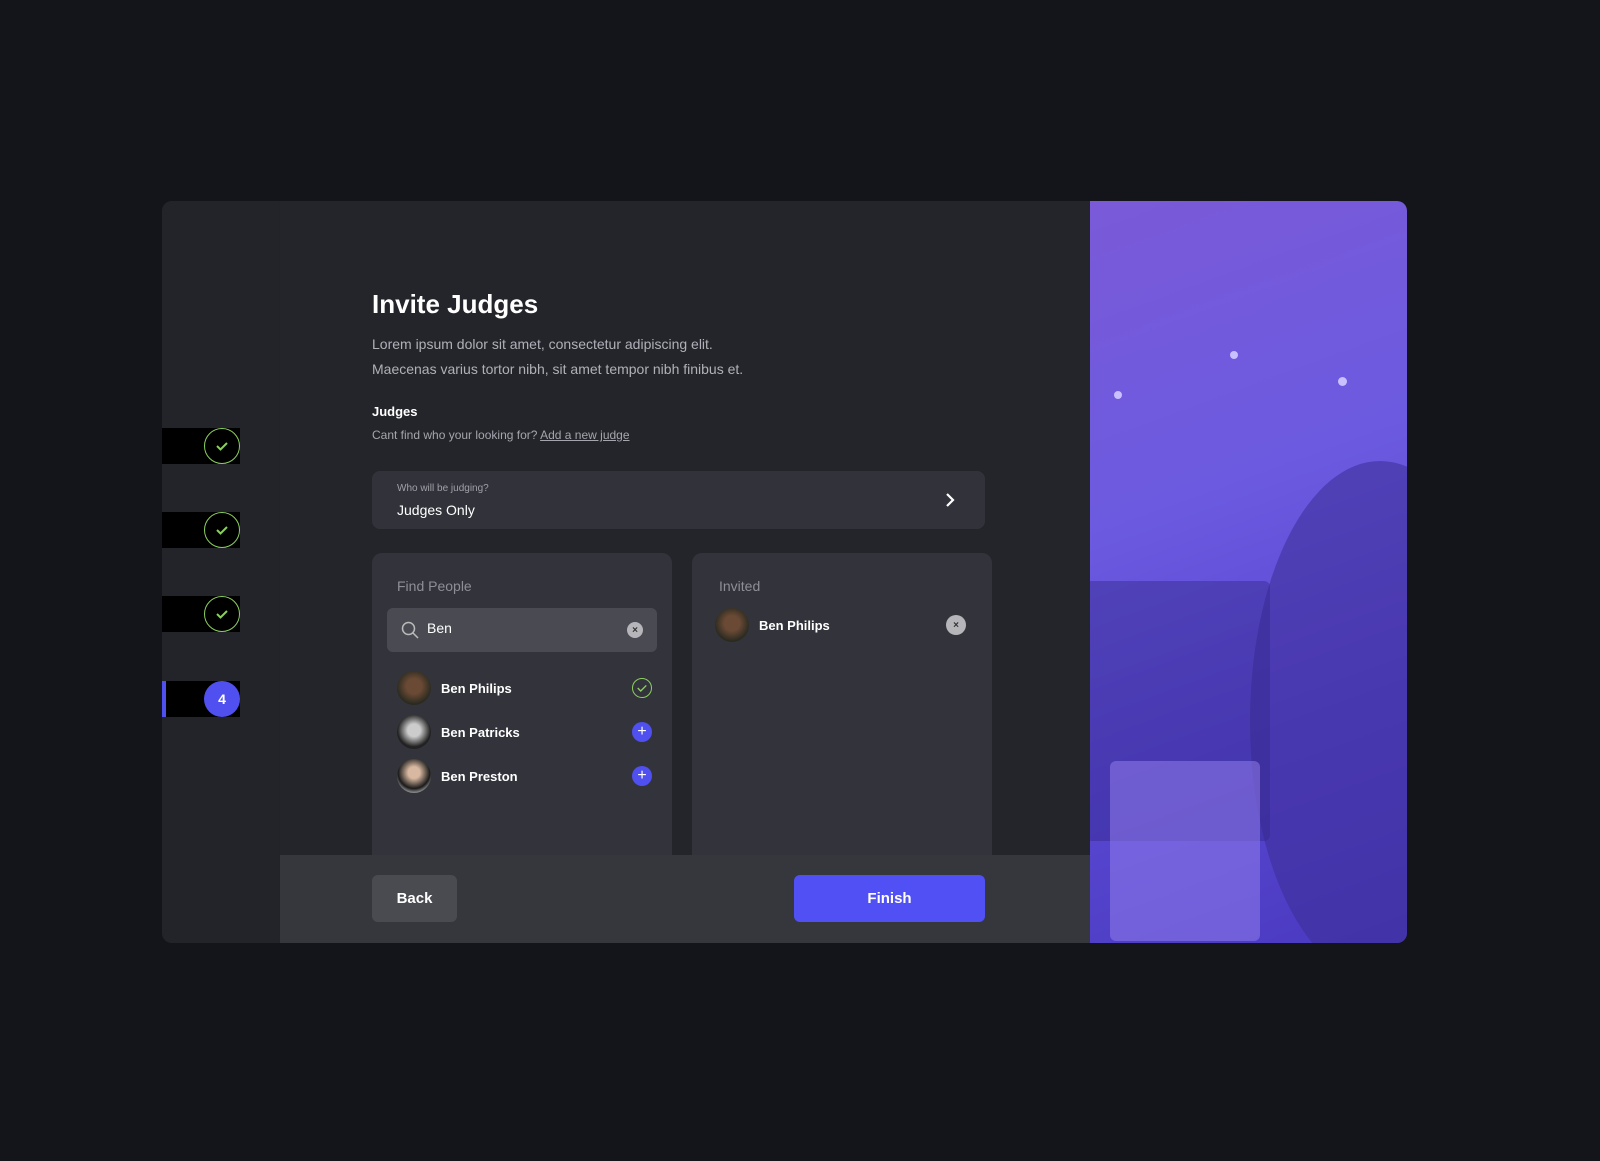 This screenshot has height=1161, width=1600. I want to click on invited-item: Ben Philips ×, so click(842, 625).